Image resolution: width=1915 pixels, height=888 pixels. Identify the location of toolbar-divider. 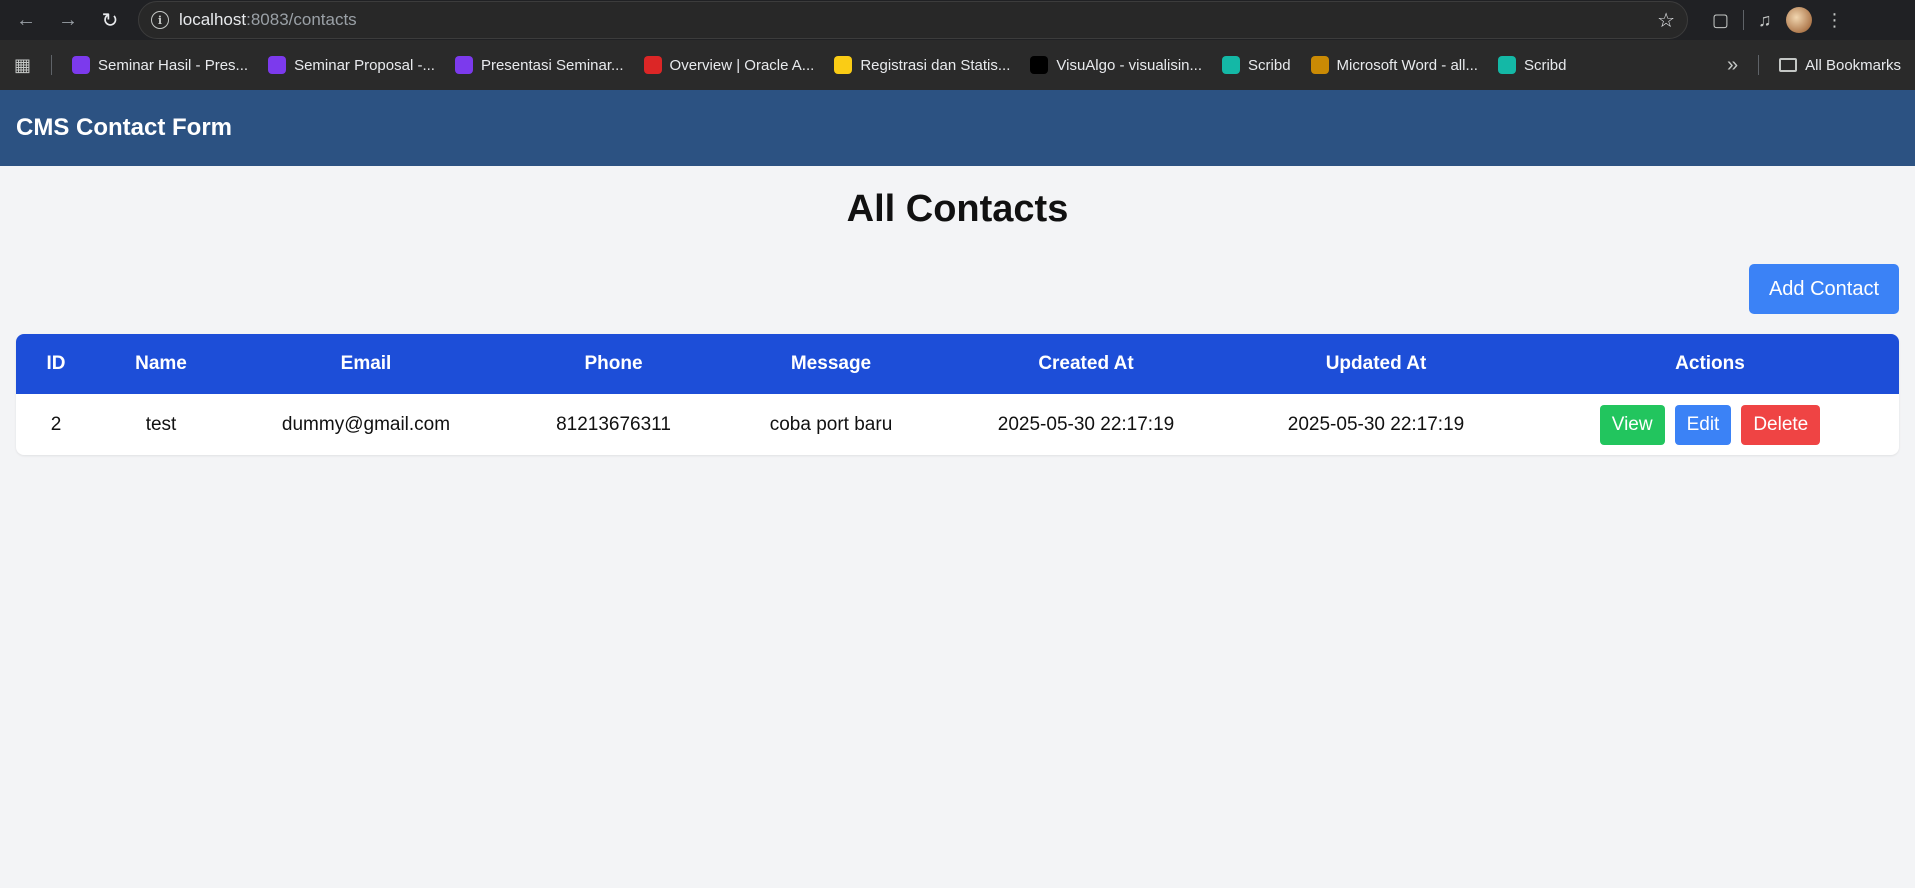
(1744, 20).